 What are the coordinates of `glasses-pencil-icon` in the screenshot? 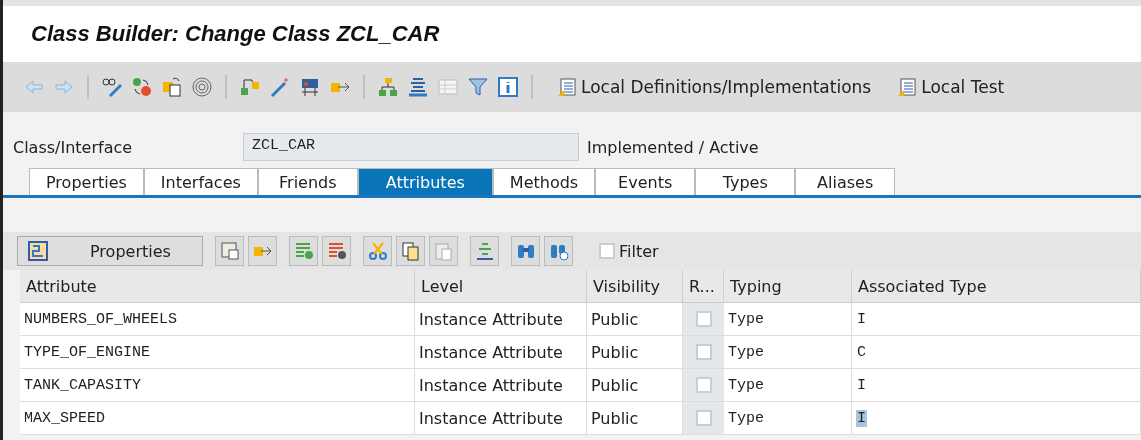 It's located at (112, 87).